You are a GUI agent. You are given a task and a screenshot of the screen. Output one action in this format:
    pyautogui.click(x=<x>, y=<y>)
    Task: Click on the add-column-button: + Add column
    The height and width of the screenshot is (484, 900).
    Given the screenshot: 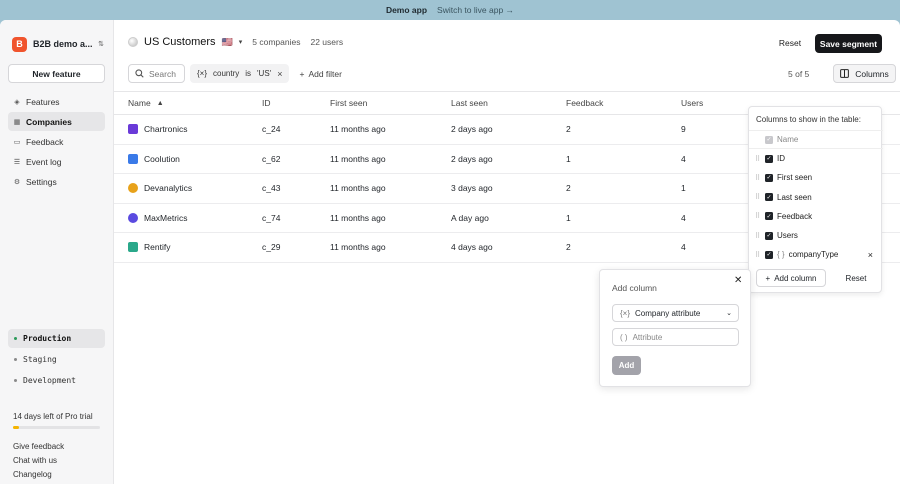 What is the action you would take?
    pyautogui.click(x=791, y=278)
    